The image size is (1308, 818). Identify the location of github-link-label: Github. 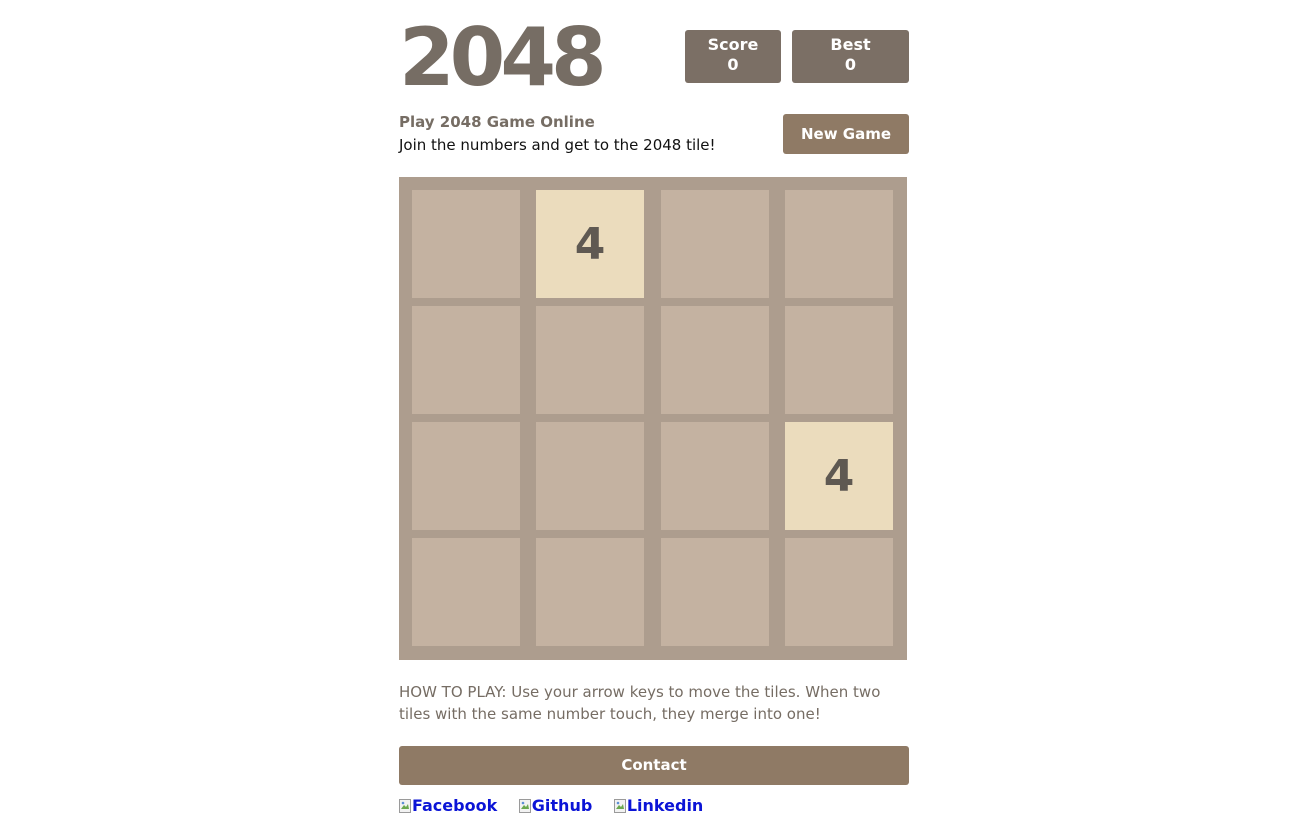
(562, 805).